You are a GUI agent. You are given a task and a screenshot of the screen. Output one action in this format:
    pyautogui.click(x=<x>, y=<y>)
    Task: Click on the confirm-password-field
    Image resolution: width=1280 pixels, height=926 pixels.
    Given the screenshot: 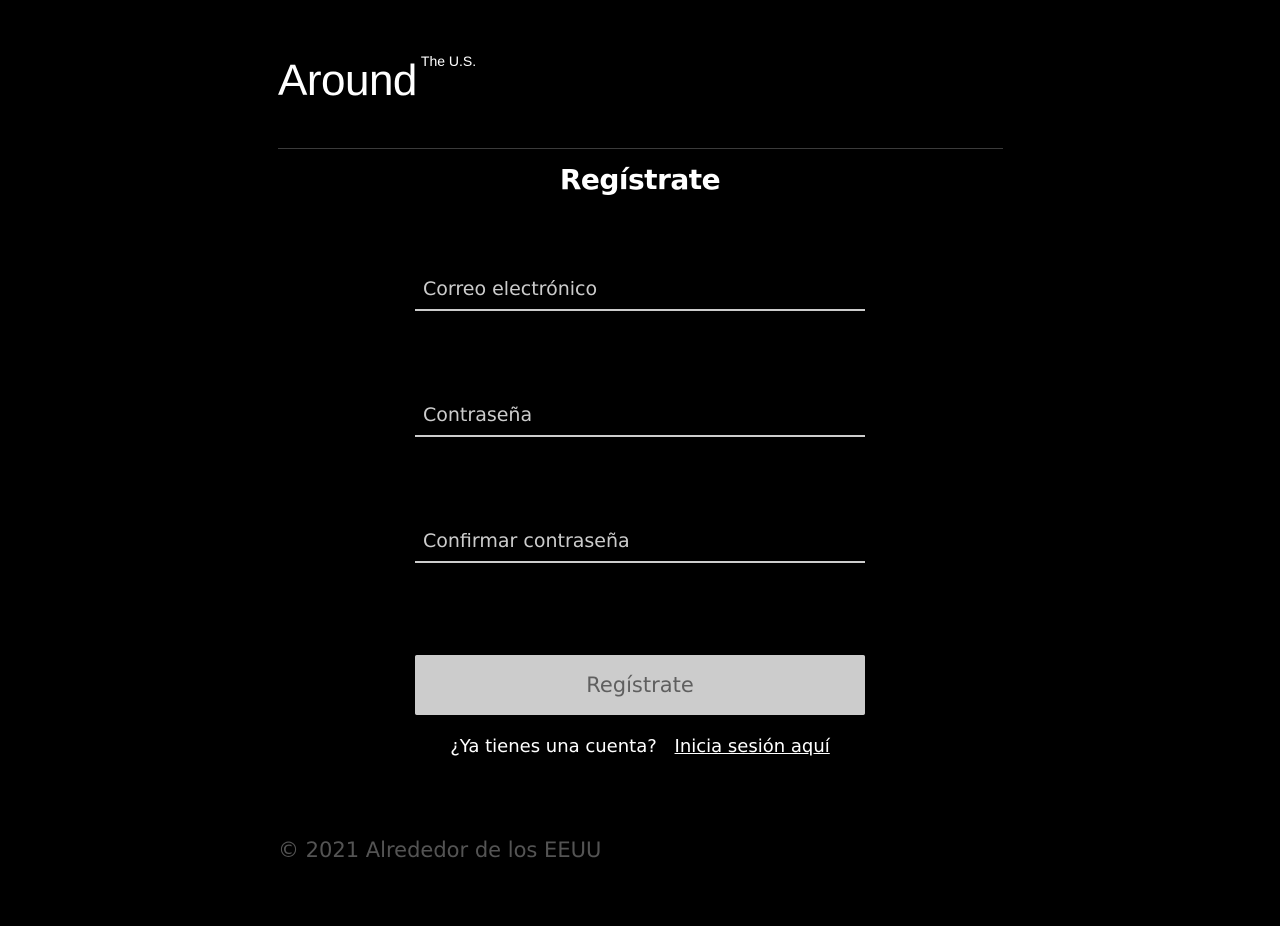 What is the action you would take?
    pyautogui.click(x=640, y=541)
    